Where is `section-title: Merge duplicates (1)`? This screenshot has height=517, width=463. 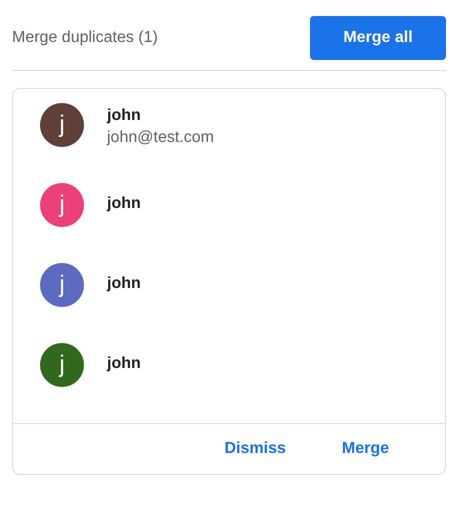 section-title: Merge duplicates (1) is located at coordinates (85, 38).